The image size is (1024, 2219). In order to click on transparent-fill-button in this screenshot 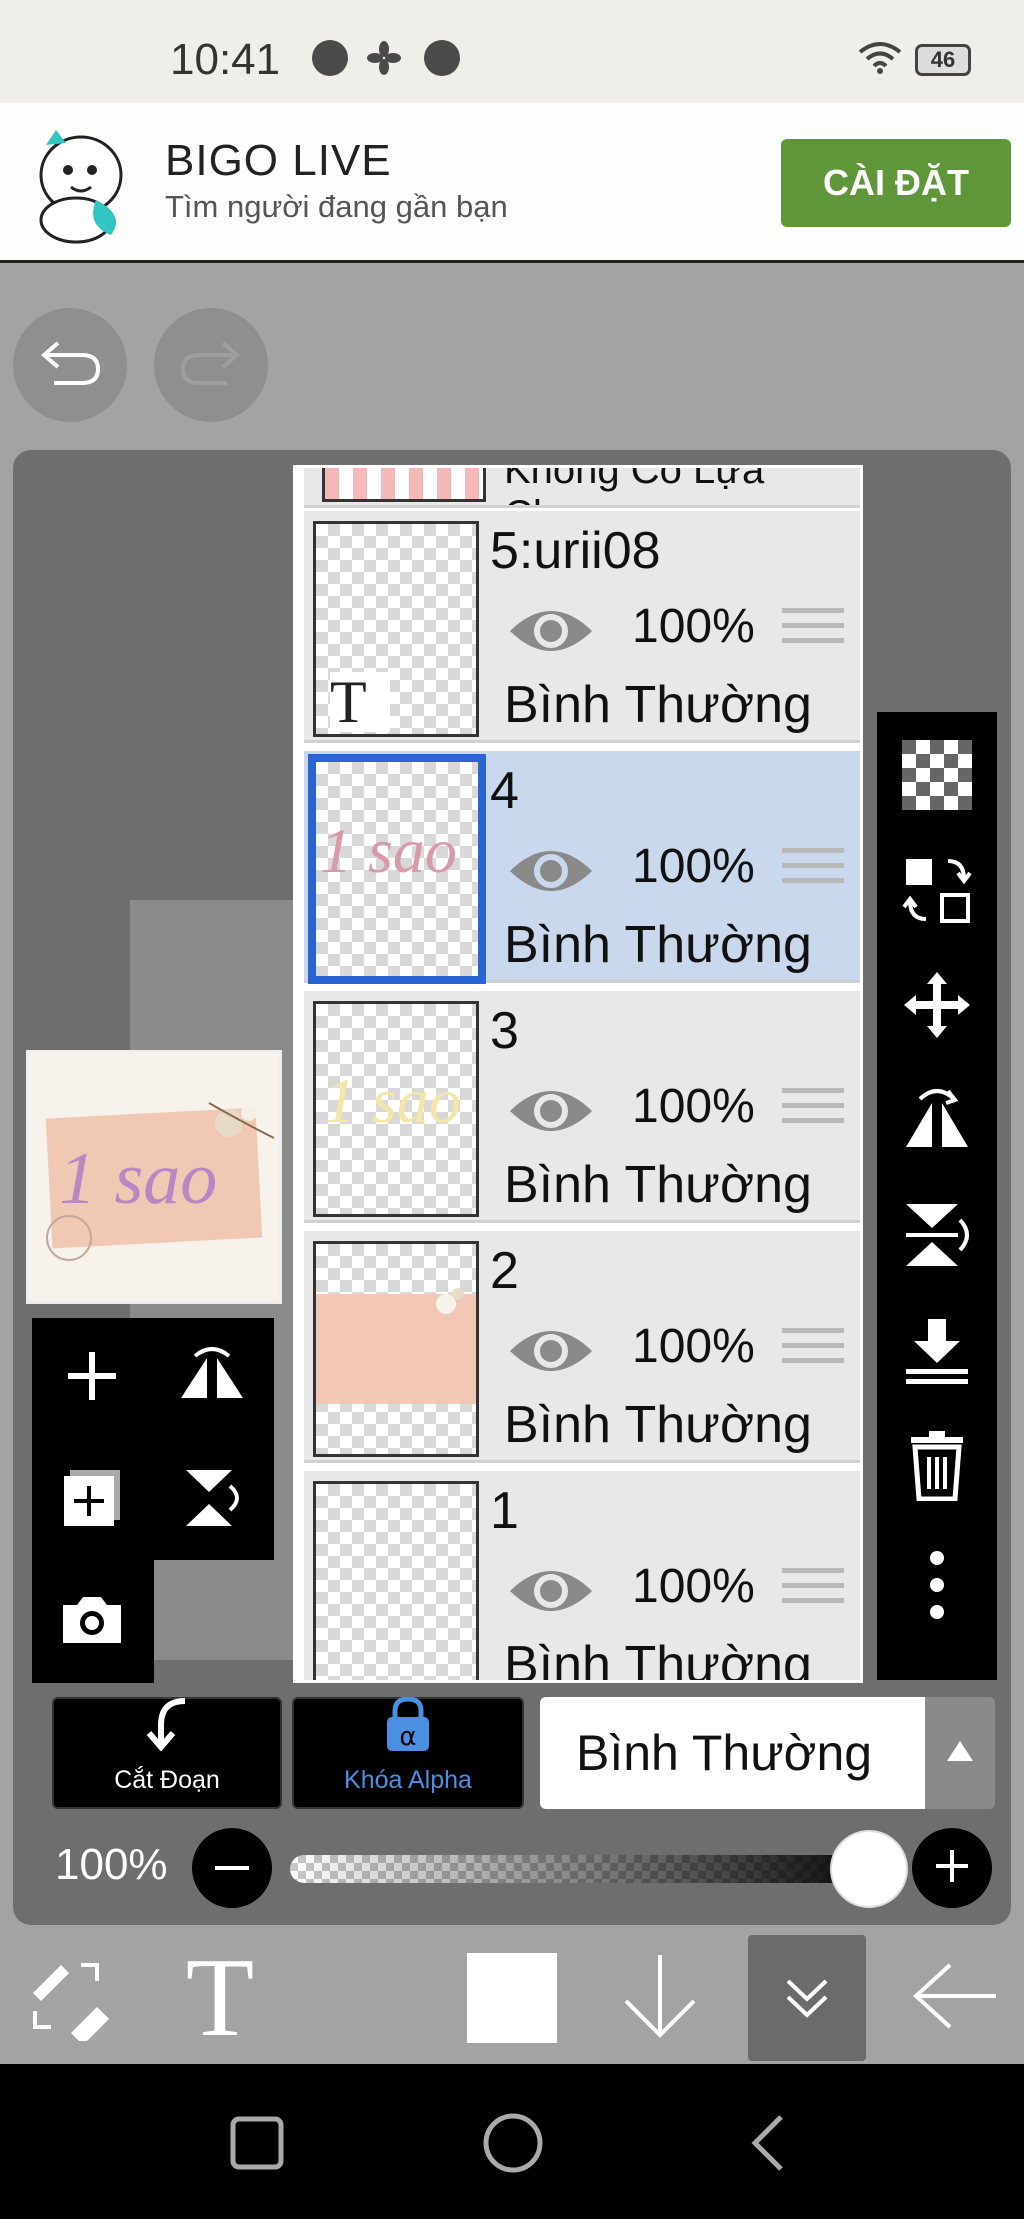, I will do `click(937, 777)`.